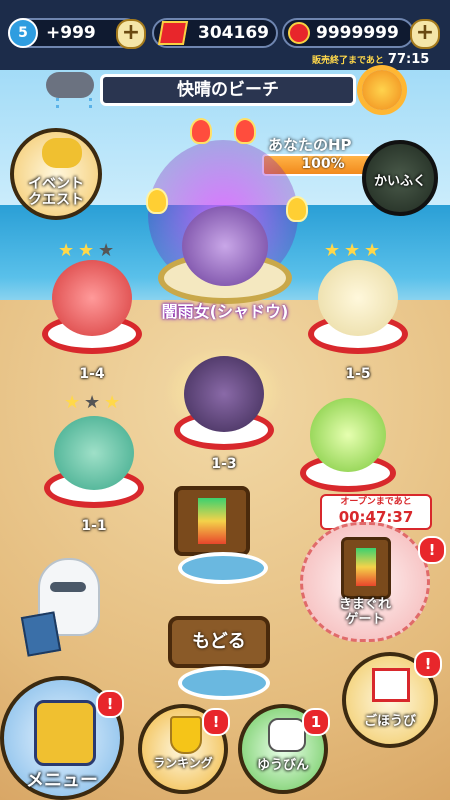 The width and height of the screenshot is (450, 800). I want to click on stage-1-1: ★ ★ ★ 1-1, so click(94, 463).